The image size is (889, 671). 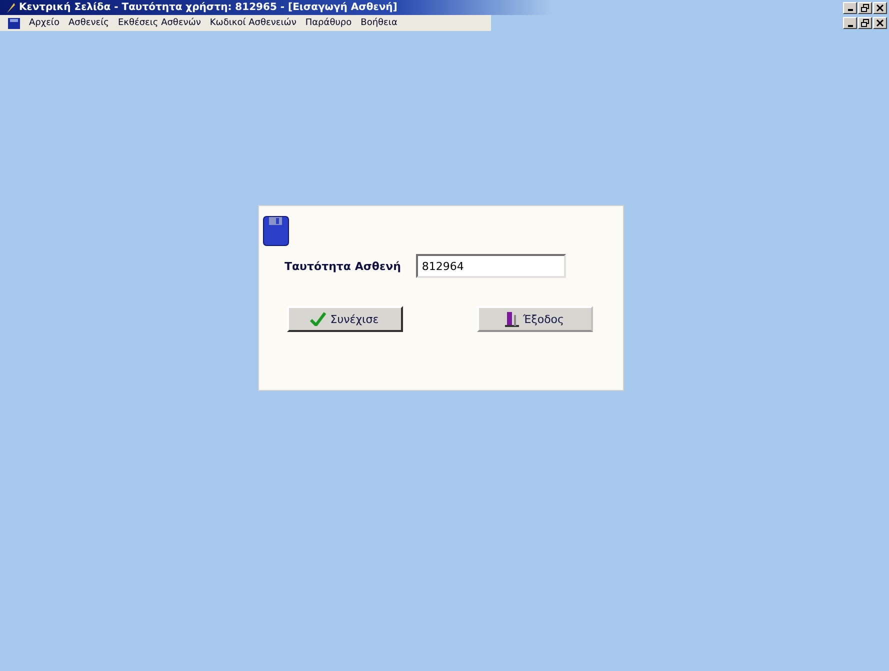 I want to click on feather-icon, so click(x=11, y=8).